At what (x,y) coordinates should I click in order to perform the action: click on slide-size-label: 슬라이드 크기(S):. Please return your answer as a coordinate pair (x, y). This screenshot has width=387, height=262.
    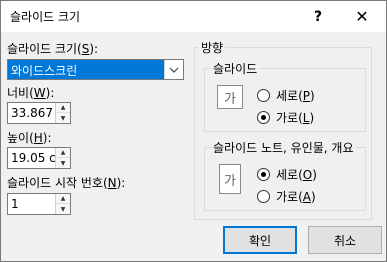
    Looking at the image, I should click on (53, 49).